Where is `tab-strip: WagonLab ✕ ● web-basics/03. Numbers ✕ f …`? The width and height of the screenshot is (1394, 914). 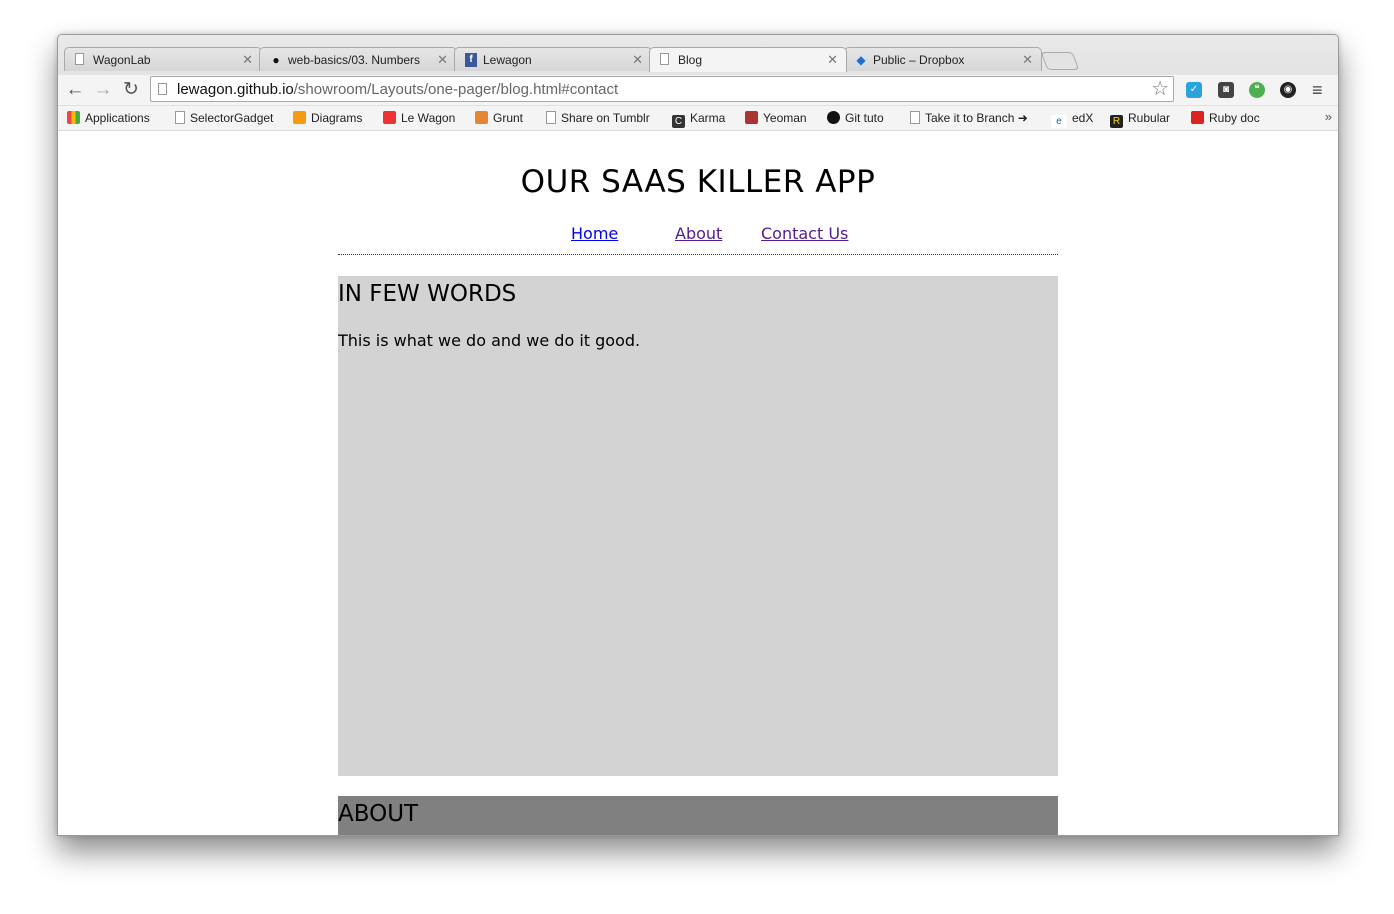 tab-strip: WagonLab ✕ ● web-basics/03. Numbers ✕ f … is located at coordinates (698, 55).